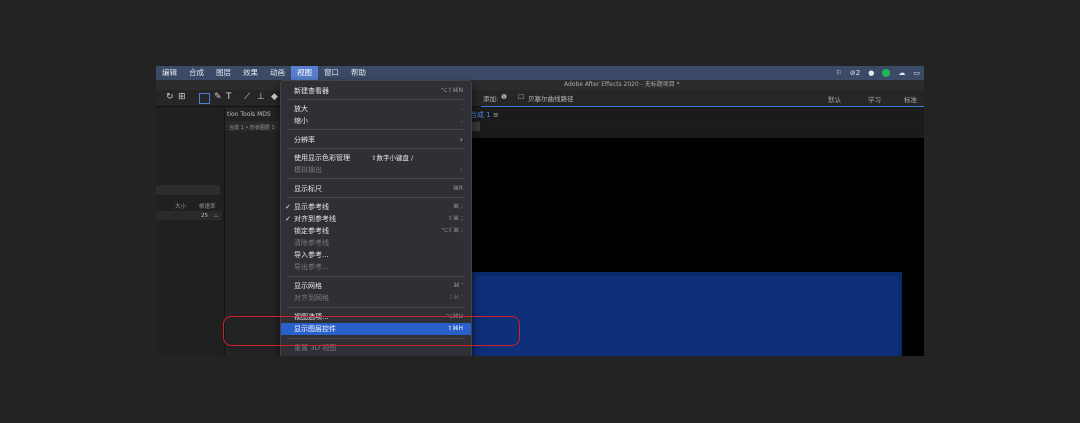  I want to click on new-viewer-shortcut: ⌥⇧⌘N, so click(451, 90).